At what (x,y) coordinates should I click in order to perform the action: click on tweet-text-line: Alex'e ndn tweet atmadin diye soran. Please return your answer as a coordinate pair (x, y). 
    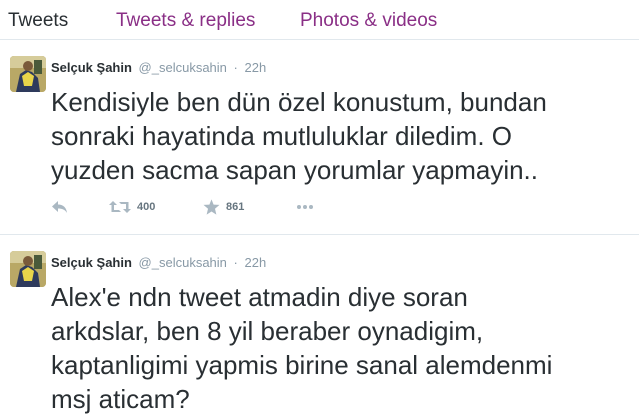
    Looking at the image, I should click on (259, 297).